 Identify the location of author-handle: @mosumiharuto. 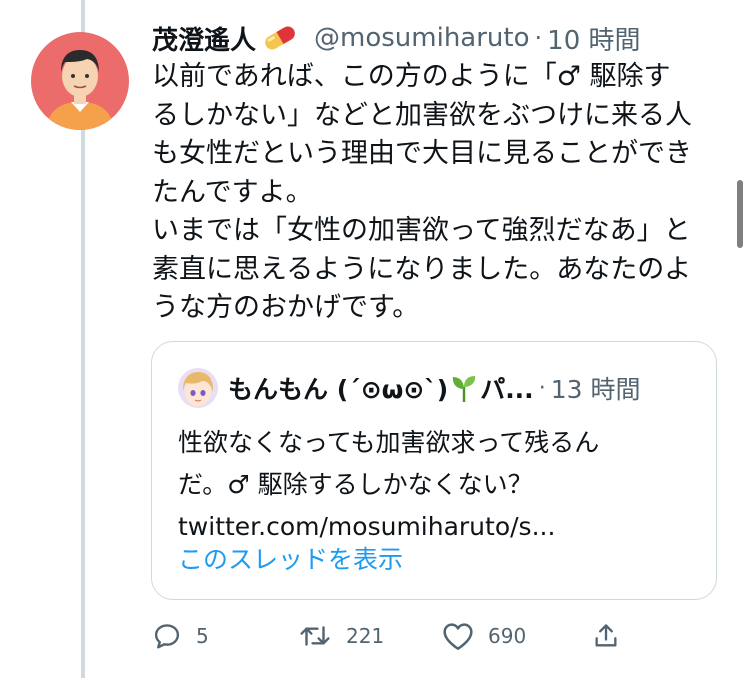
(422, 38).